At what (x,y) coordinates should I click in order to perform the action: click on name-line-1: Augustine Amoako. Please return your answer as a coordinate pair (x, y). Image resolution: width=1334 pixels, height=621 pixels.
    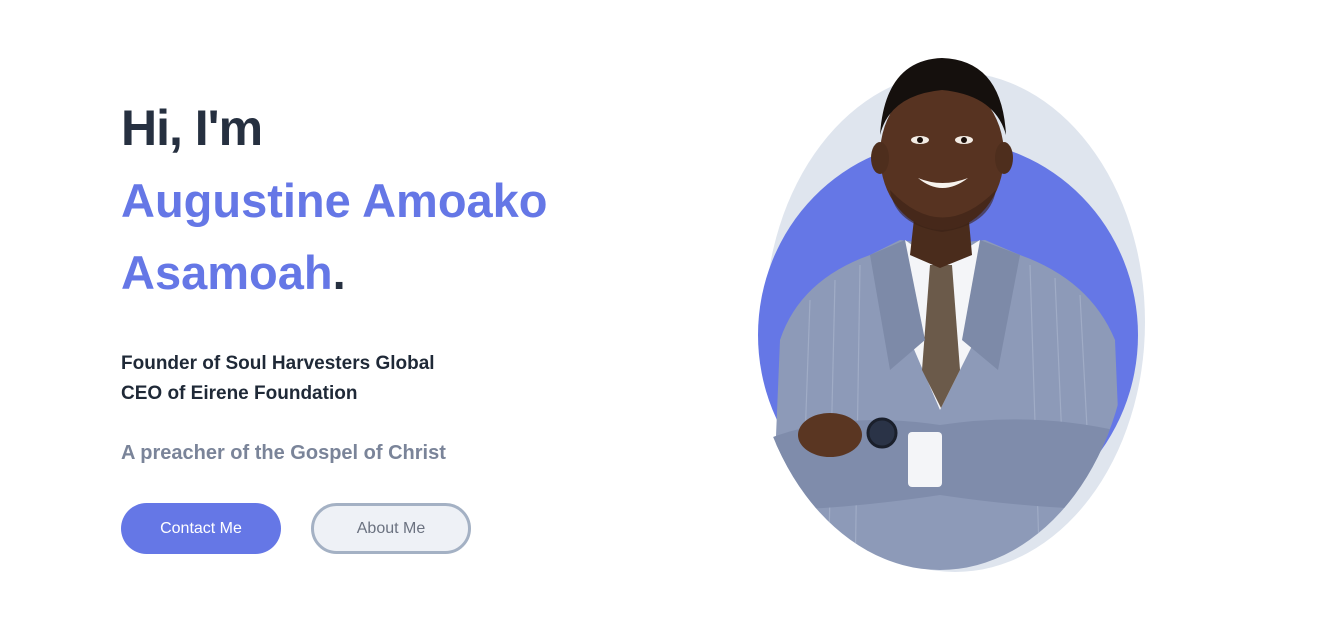
    Looking at the image, I should click on (334, 200).